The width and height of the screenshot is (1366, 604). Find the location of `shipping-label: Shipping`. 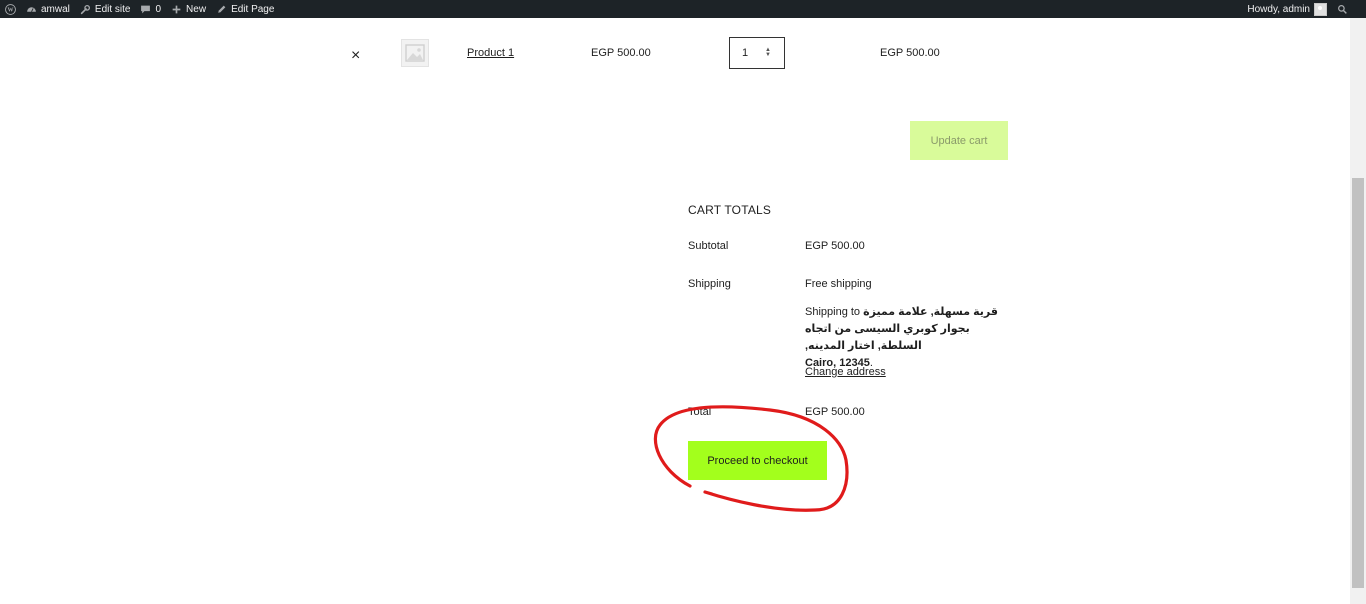

shipping-label: Shipping is located at coordinates (709, 284).